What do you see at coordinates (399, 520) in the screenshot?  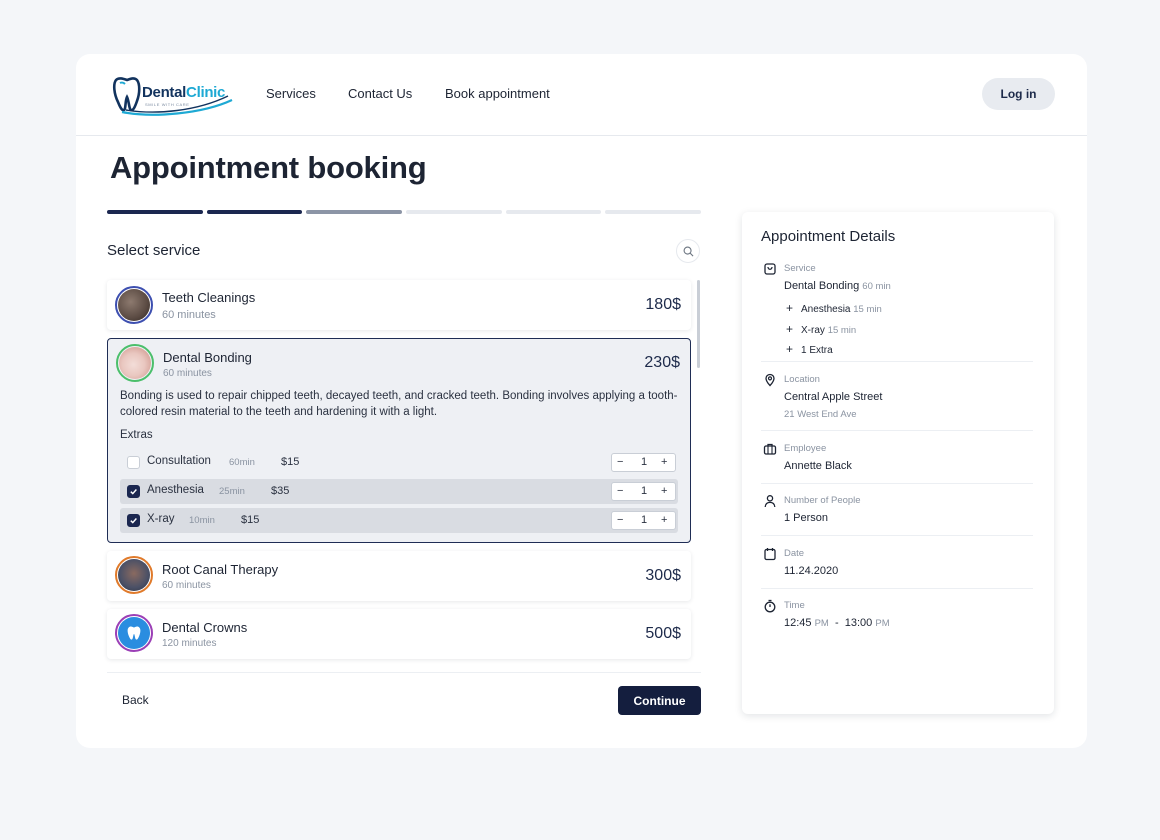 I see `extra-row-x-ray: X-ray 10min $15 − 1 +` at bounding box center [399, 520].